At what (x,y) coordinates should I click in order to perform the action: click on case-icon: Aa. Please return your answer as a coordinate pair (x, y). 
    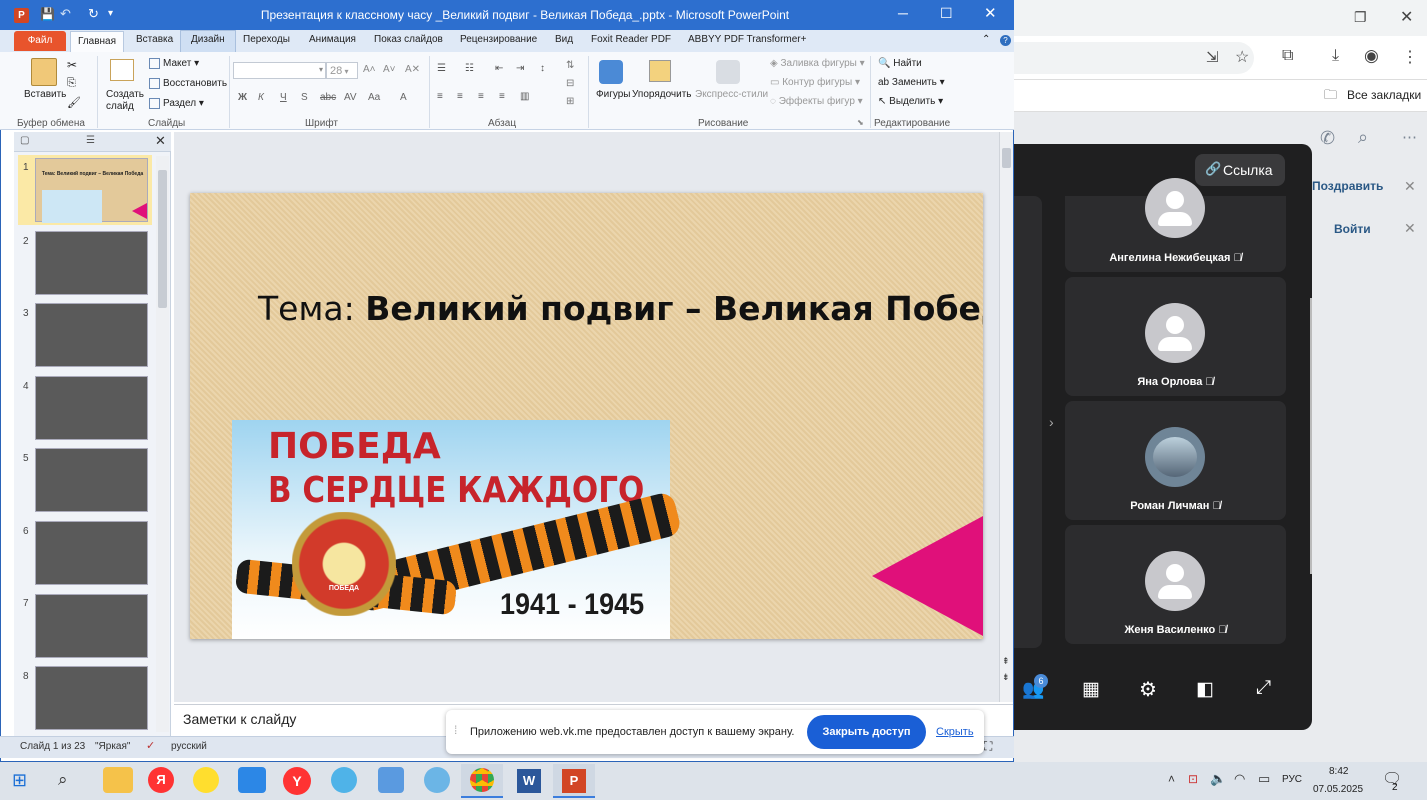
    Looking at the image, I should click on (374, 97).